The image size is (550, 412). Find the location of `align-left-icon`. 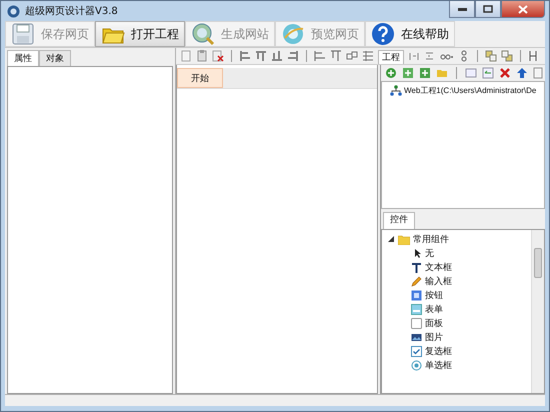

align-left-icon is located at coordinates (245, 56).